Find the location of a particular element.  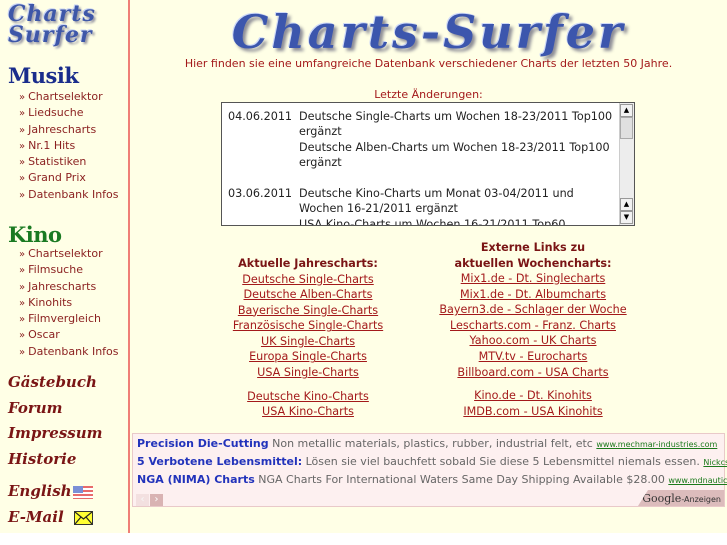

nav-label: Statistiken is located at coordinates (57, 162).